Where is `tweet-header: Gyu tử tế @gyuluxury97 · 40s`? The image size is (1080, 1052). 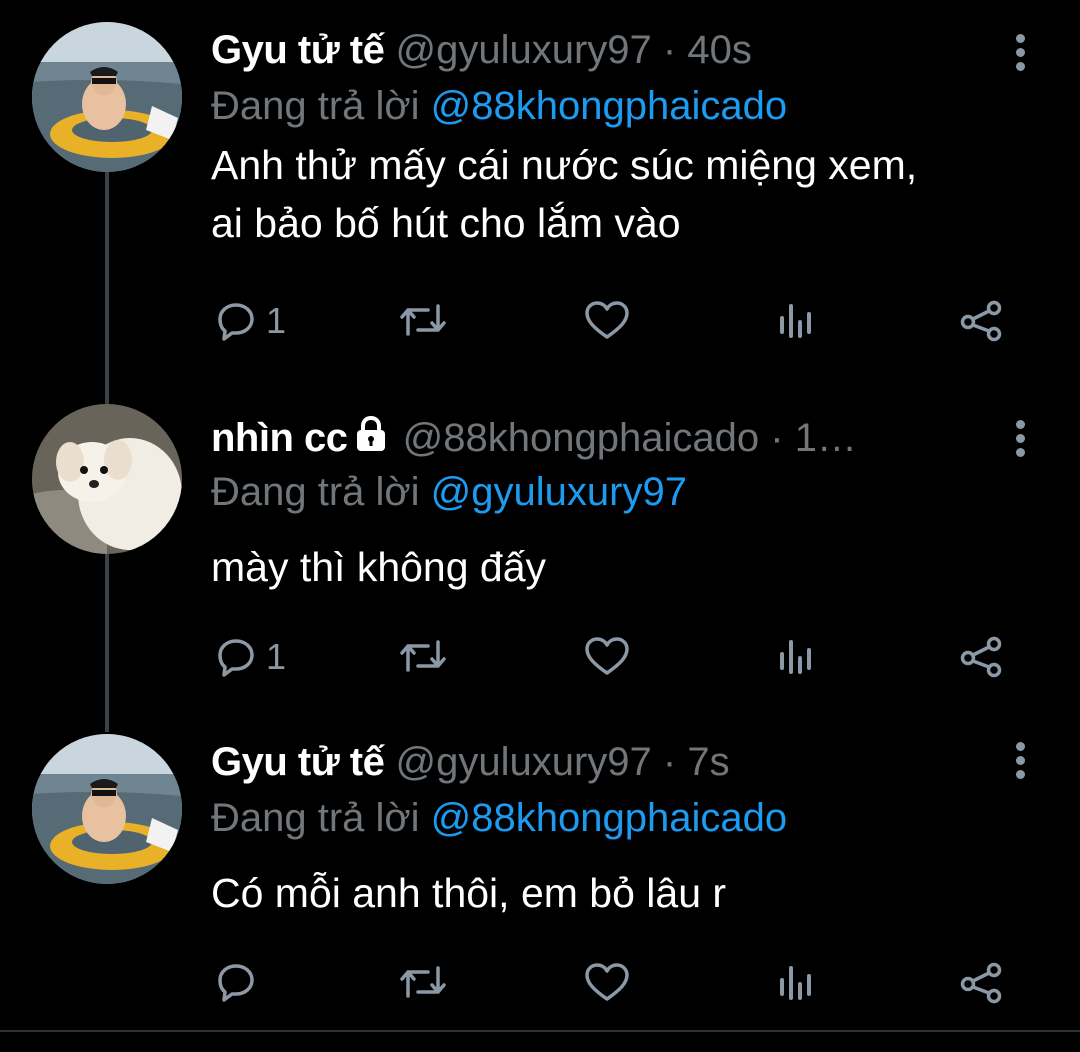
tweet-header: Gyu tử tế @gyuluxury97 · 40s is located at coordinates (481, 50).